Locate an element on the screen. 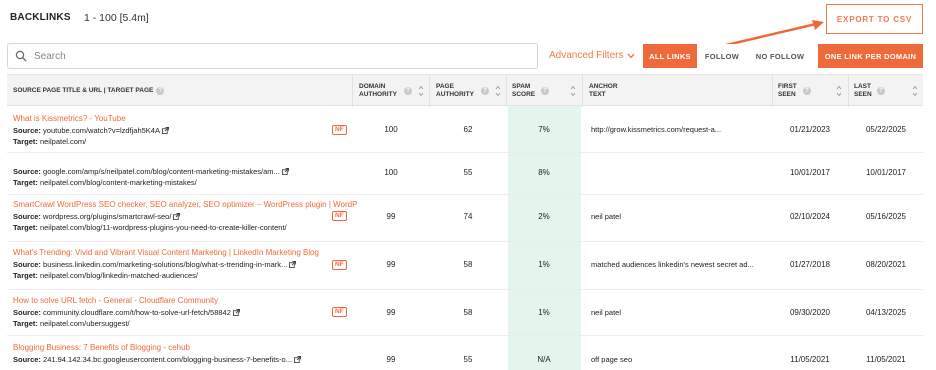 This screenshot has width=936, height=370. follow-tab: FOLLOW is located at coordinates (722, 56).